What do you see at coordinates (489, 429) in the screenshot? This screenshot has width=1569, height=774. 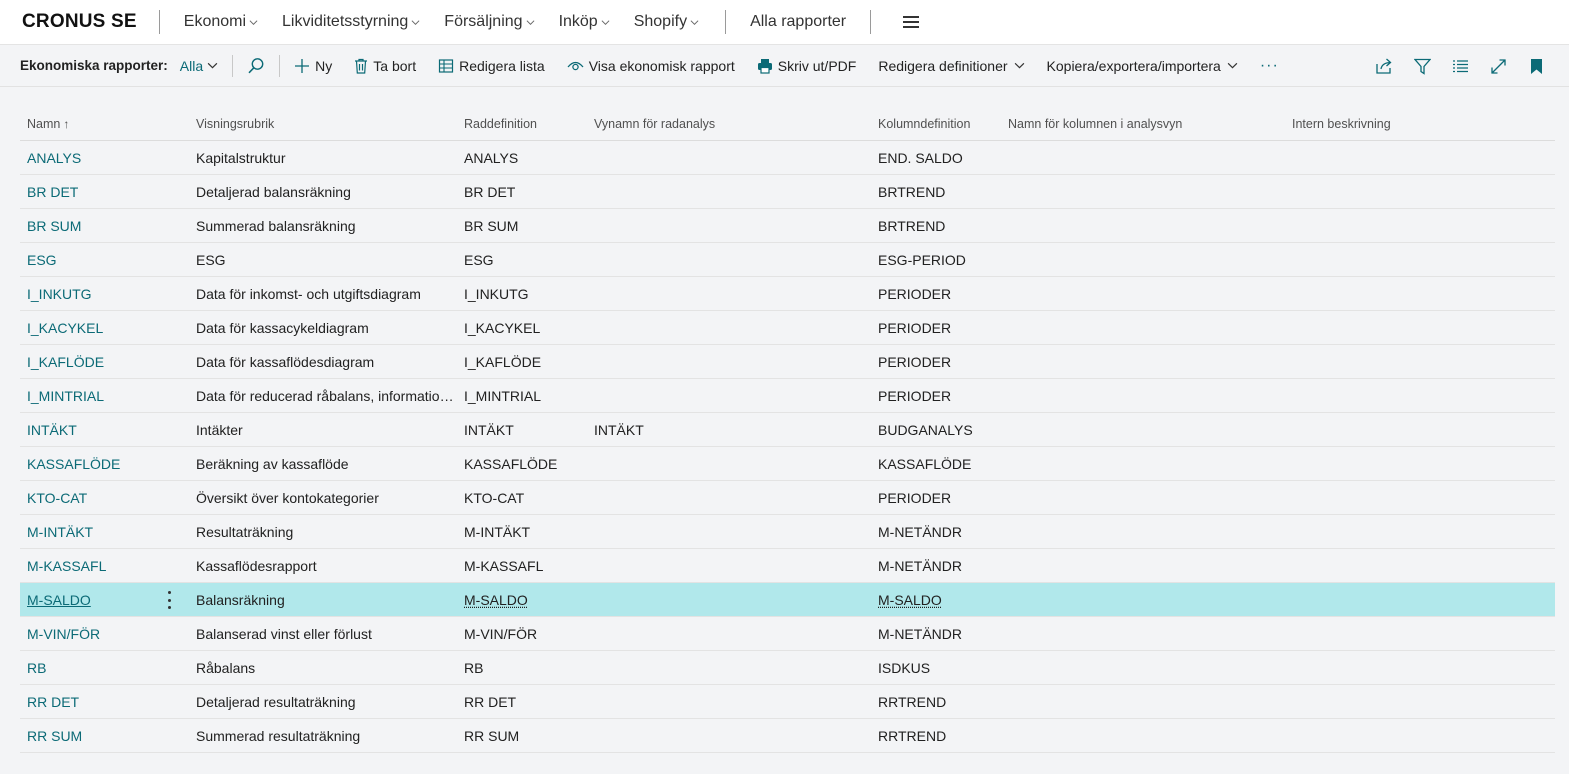 I see `cell-row-definition-text: INTÄKT` at bounding box center [489, 429].